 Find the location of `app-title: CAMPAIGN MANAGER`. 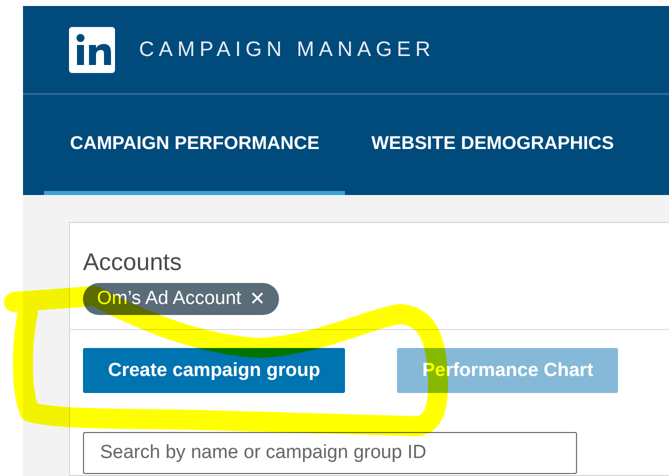

app-title: CAMPAIGN MANAGER is located at coordinates (287, 50).